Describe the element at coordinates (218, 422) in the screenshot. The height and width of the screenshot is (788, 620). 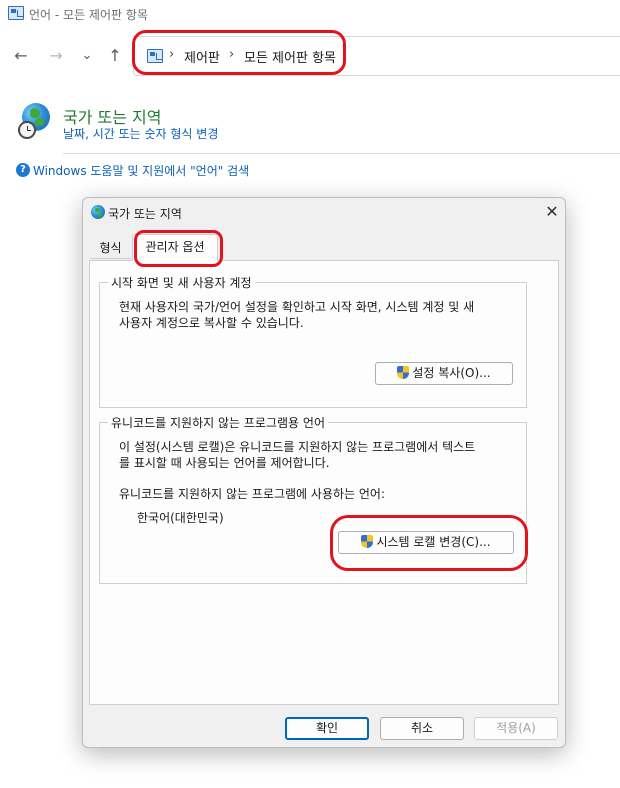
I see `group-caption: 유니코드를 지원하지 않는 프로그램용 언어` at that location.